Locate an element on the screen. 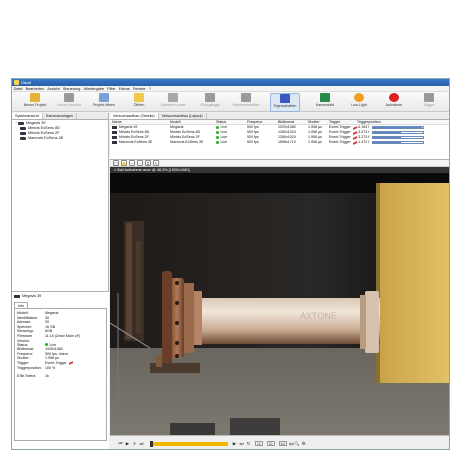 Image resolution: width=450 pixels, height=450 pixels. toolbar-label: Projekt öffnen is located at coordinates (104, 105).